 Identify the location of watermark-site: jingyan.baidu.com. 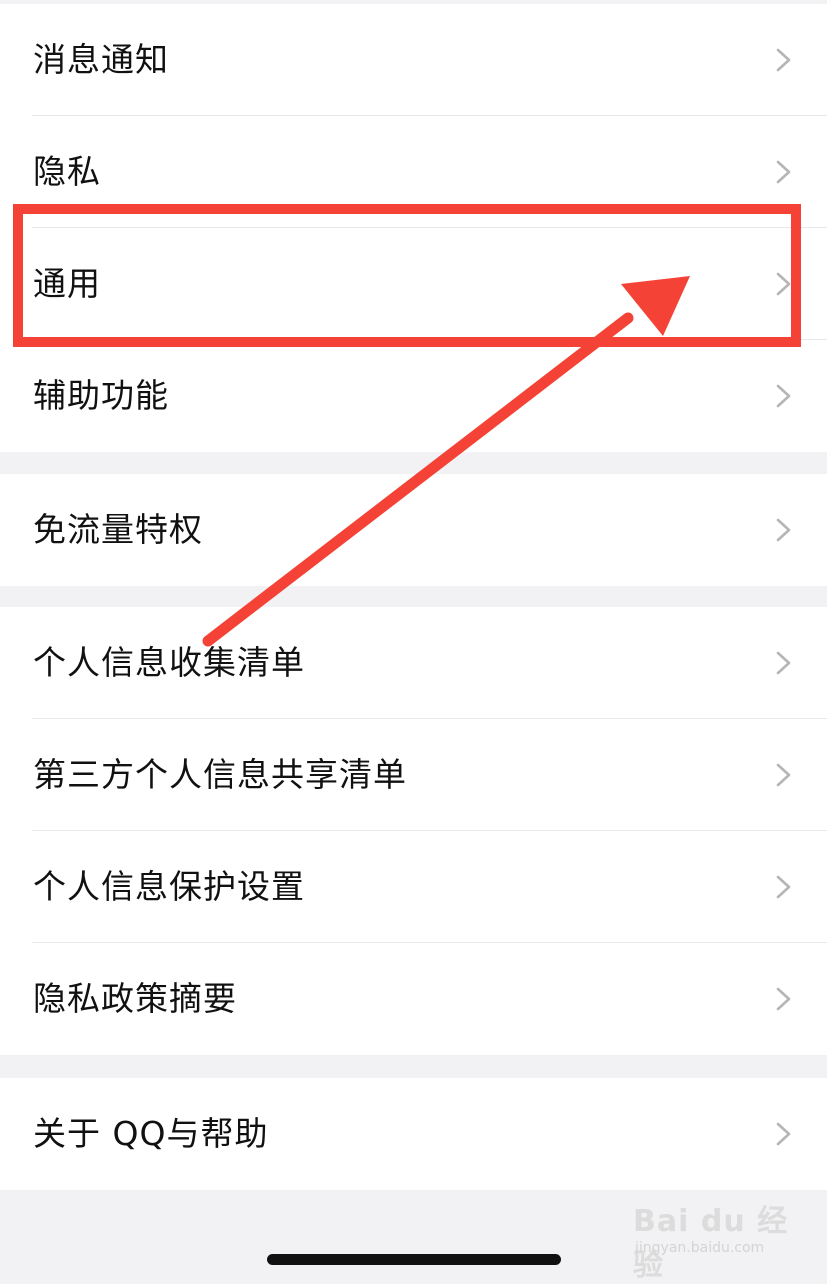
(700, 1248).